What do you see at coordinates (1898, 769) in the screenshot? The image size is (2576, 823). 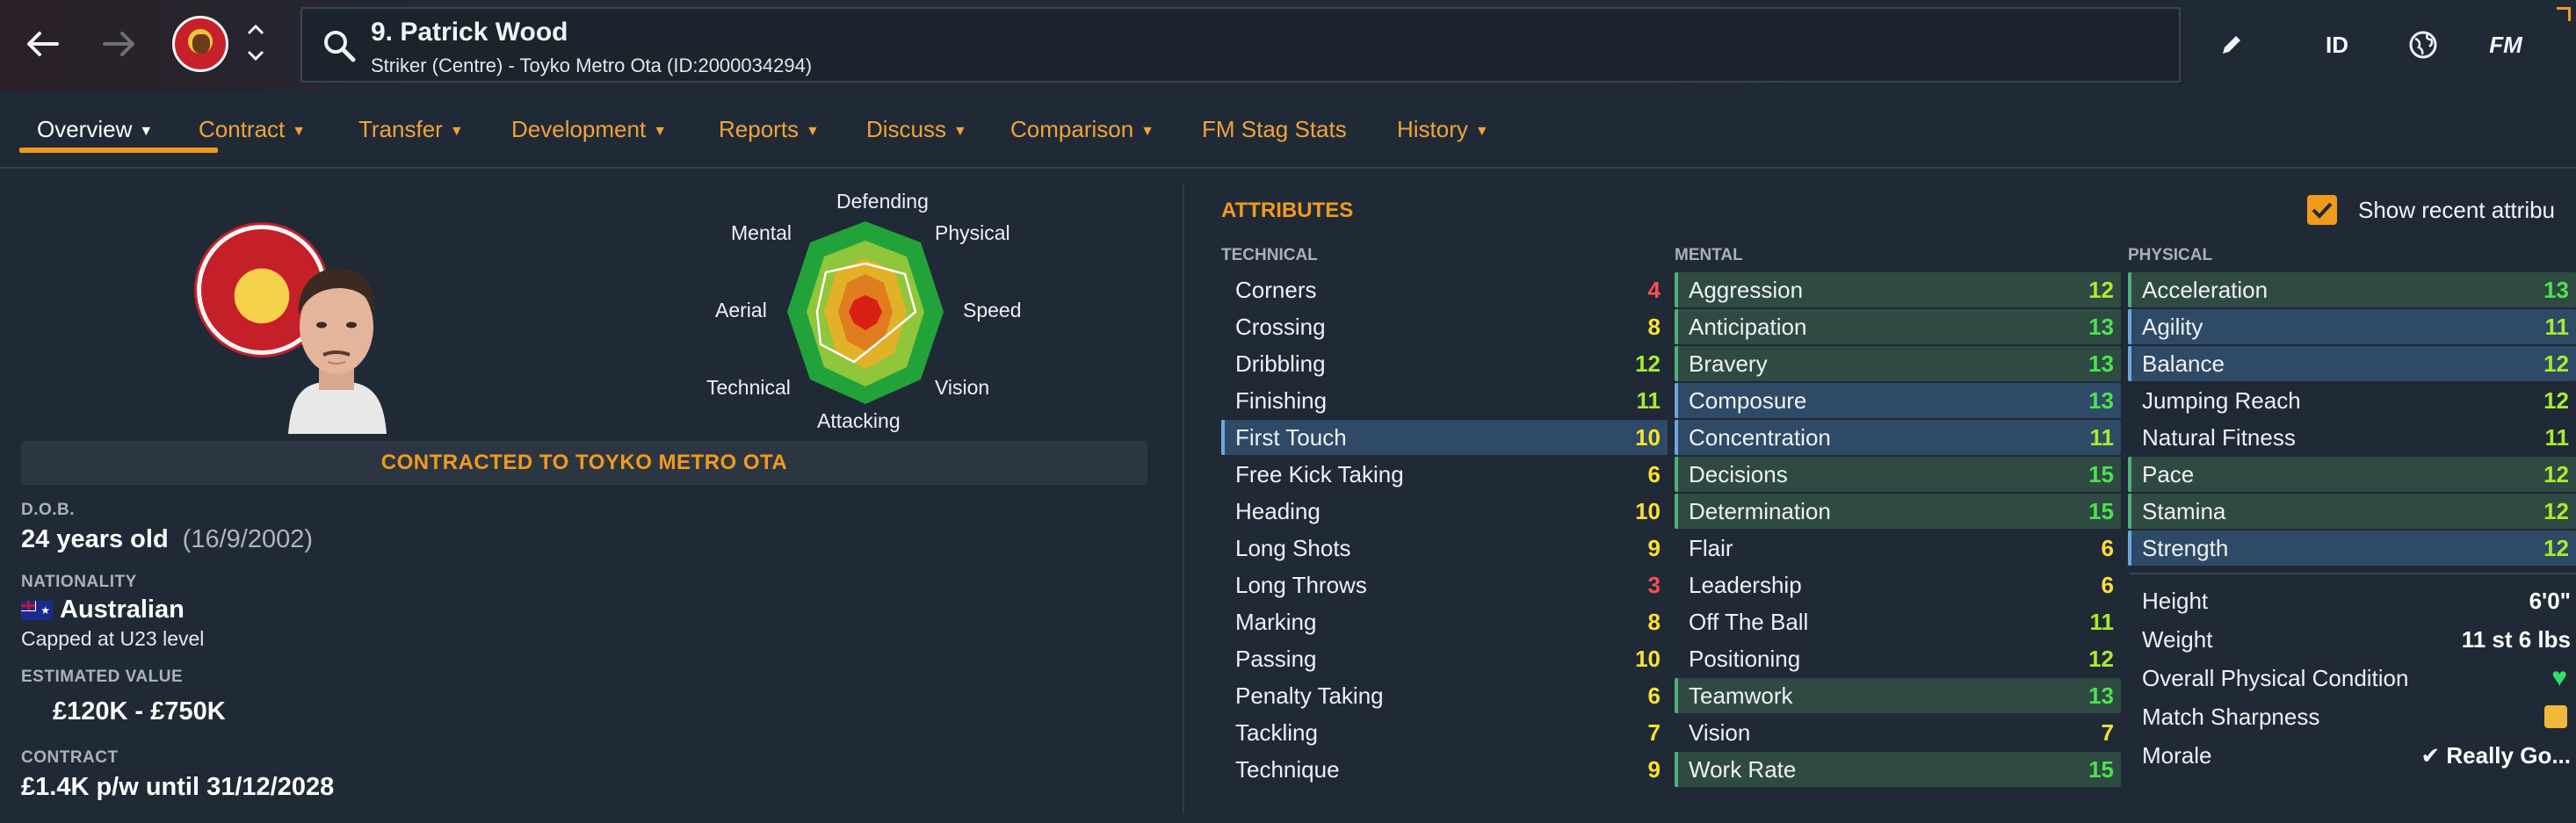 I see `attribute-row: Work Rate 15` at bounding box center [1898, 769].